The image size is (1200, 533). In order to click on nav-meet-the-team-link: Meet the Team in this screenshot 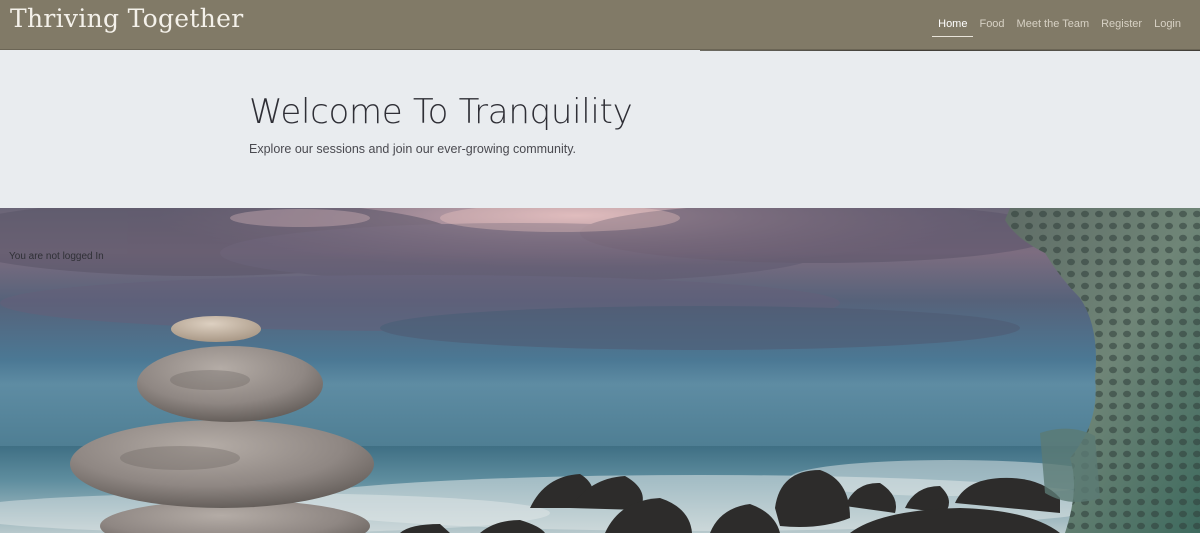, I will do `click(1053, 24)`.